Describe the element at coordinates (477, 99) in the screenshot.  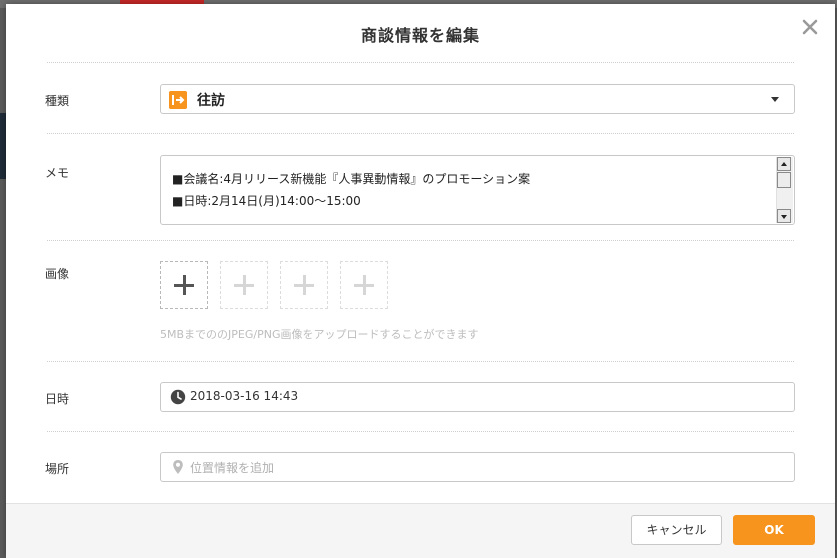
I see `type-select: 往訪` at that location.